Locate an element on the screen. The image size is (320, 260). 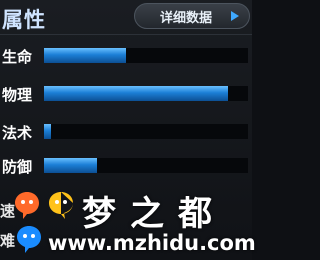
stat-row-physical: 物理 is located at coordinates (126, 95).